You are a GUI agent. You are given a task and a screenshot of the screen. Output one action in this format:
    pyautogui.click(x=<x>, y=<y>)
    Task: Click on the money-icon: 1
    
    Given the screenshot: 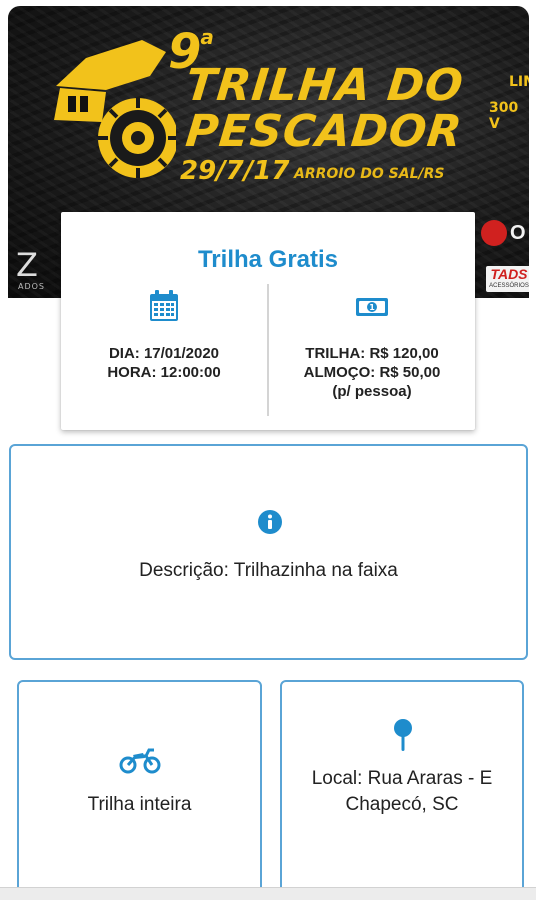 What is the action you would take?
    pyautogui.click(x=372, y=307)
    